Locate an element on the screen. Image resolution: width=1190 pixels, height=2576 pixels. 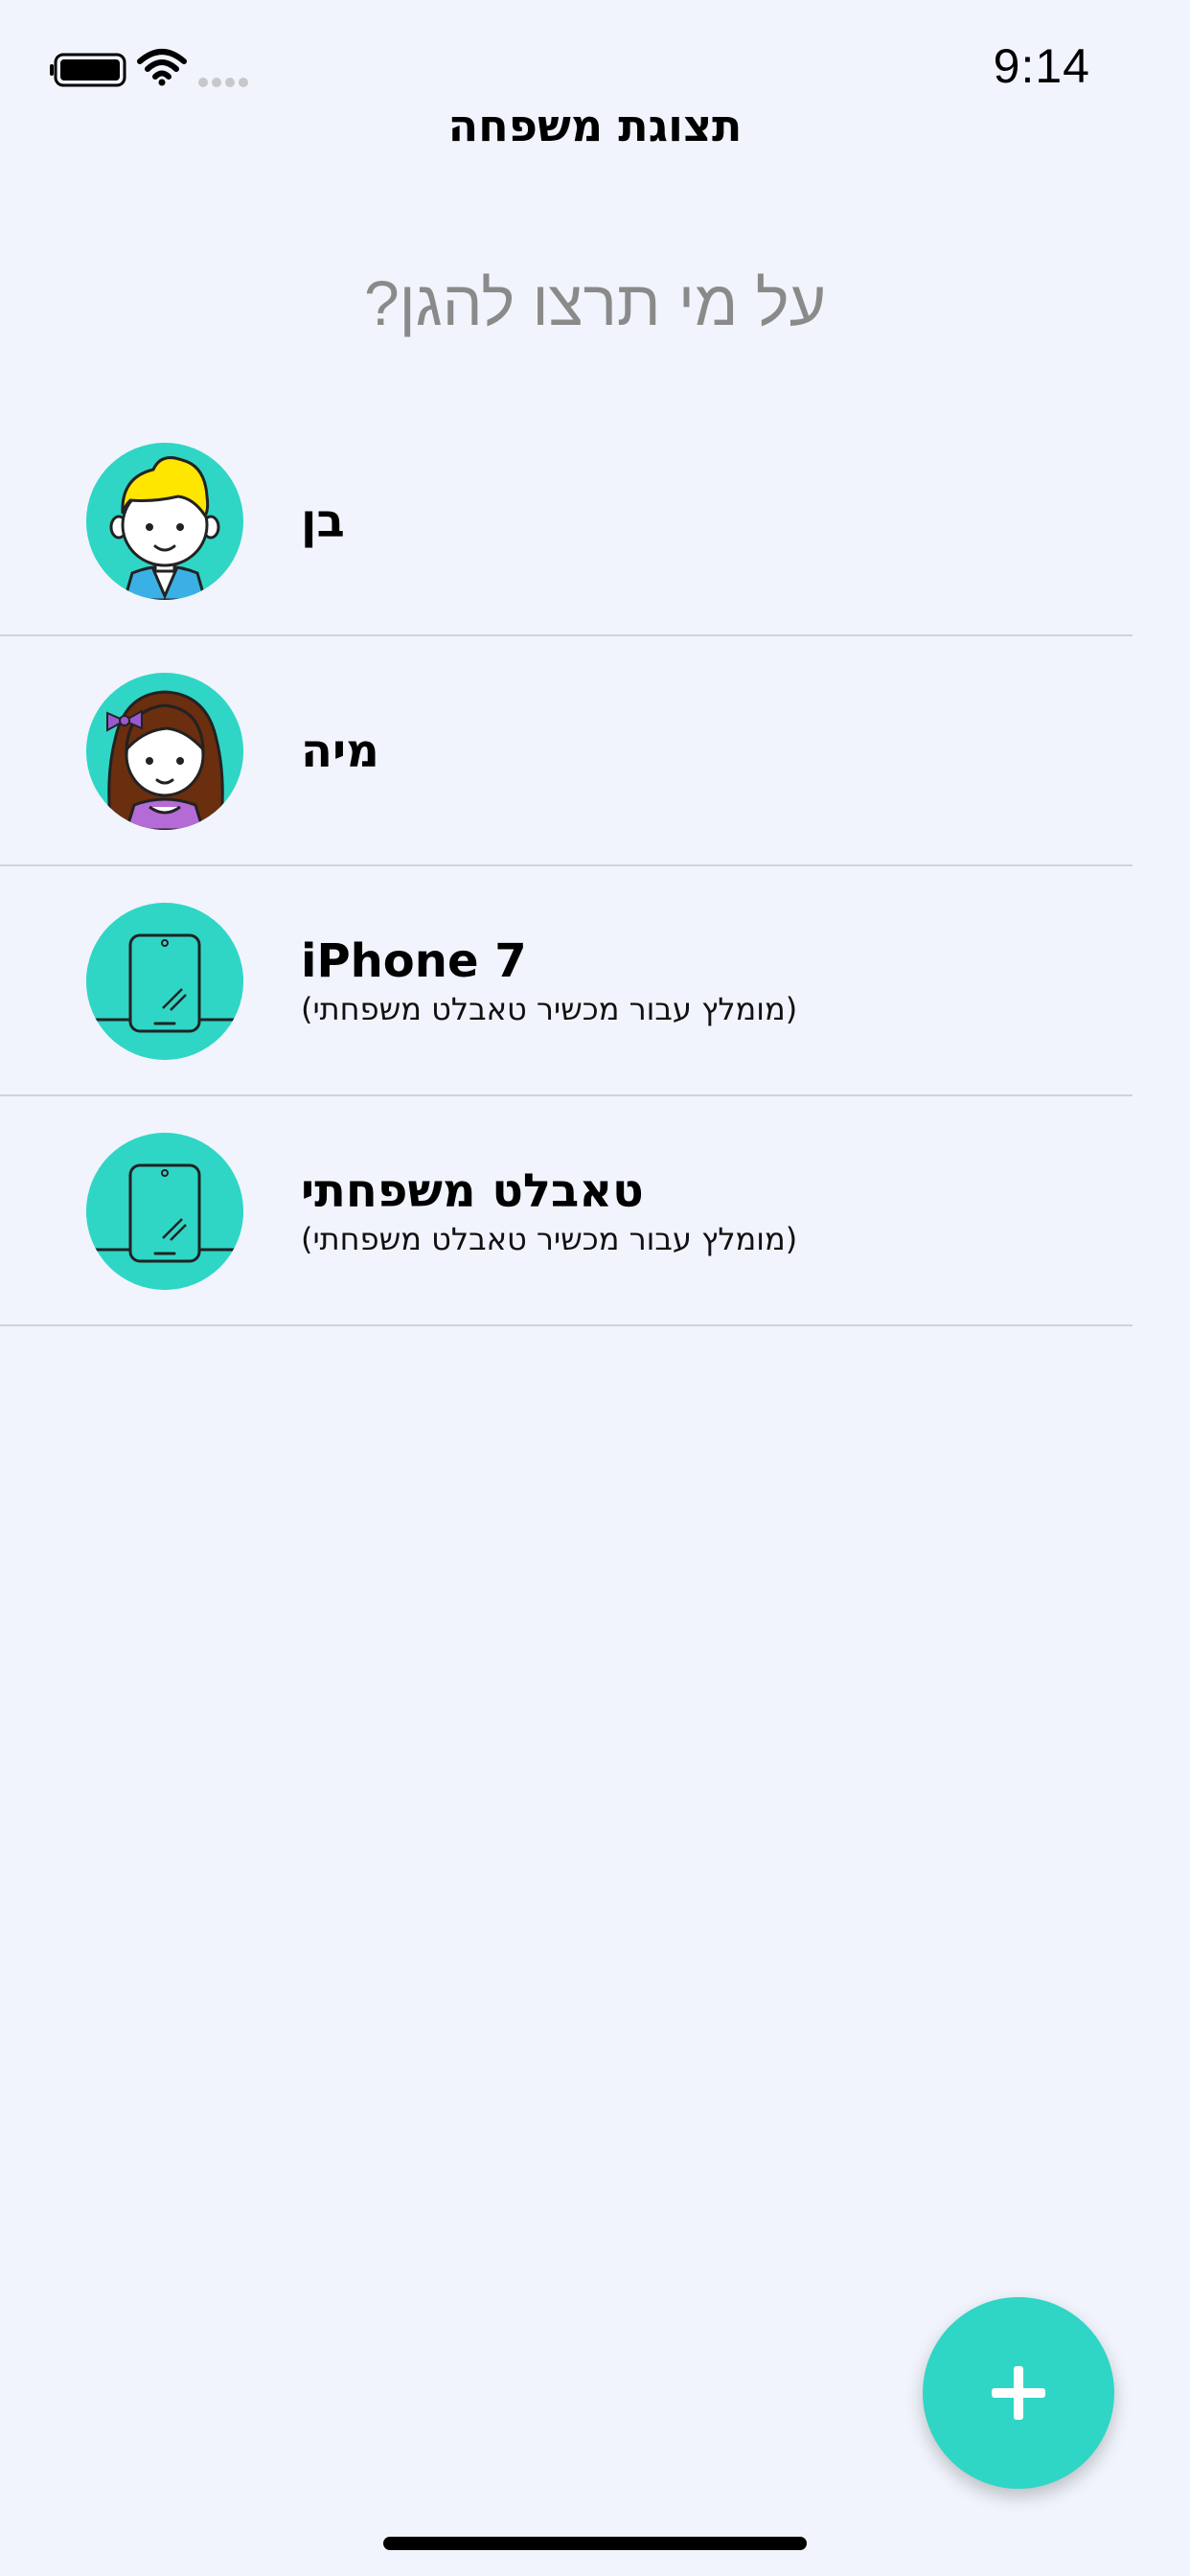
add-member-button is located at coordinates (1018, 2393).